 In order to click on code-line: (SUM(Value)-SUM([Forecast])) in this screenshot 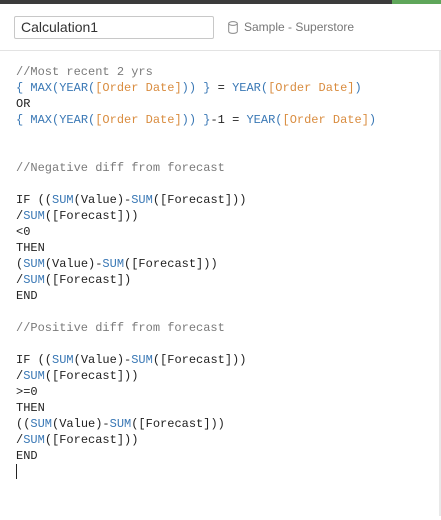, I will do `click(196, 264)`.